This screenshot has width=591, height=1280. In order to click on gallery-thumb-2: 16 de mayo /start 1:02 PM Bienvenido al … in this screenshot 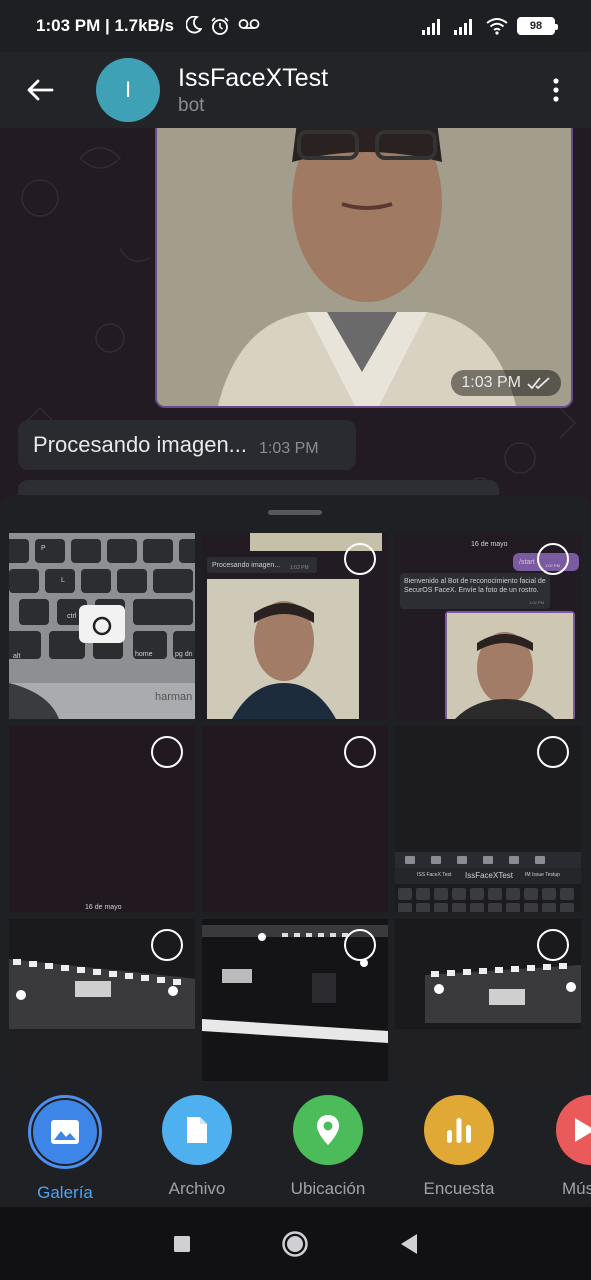, I will do `click(488, 626)`.